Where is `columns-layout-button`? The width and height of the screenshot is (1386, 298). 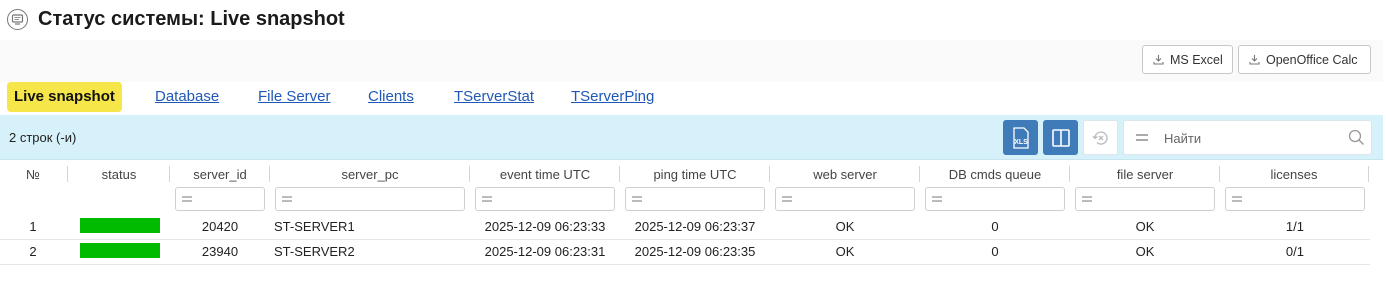
columns-layout-button is located at coordinates (1060, 137).